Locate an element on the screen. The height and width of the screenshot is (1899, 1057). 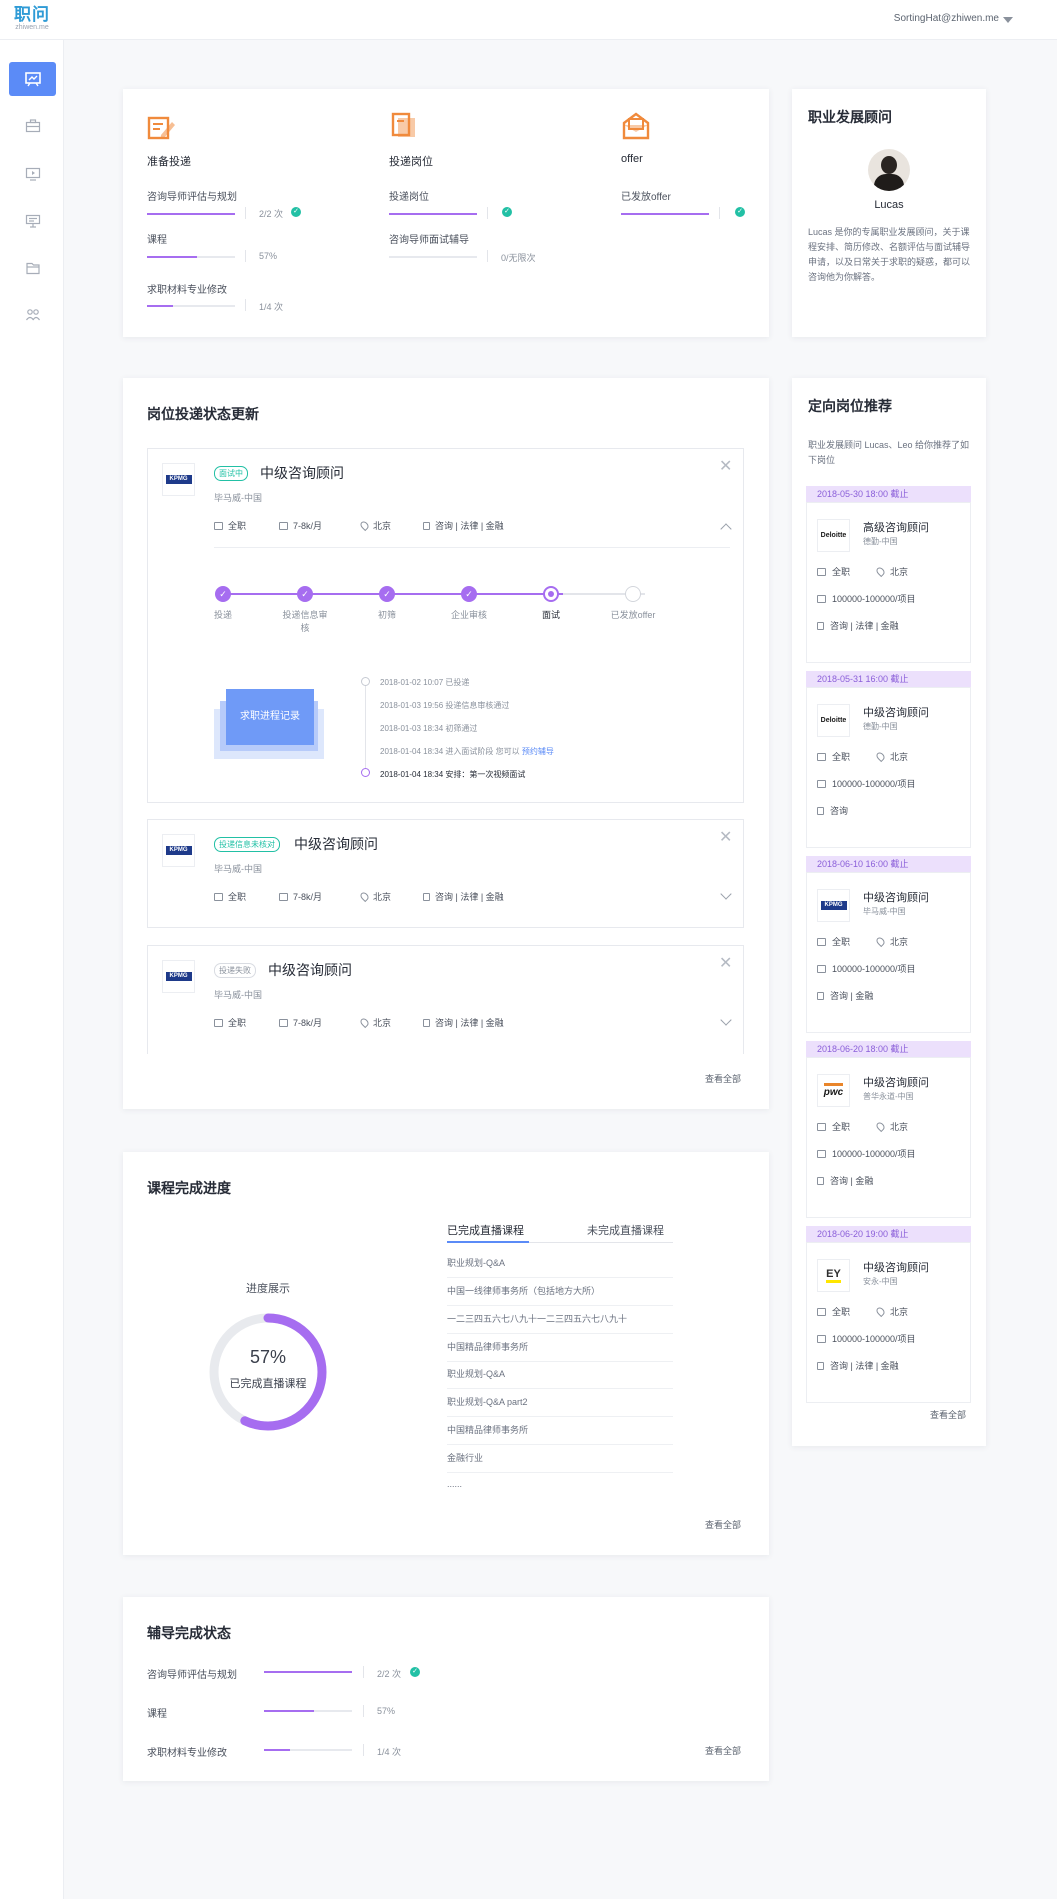
sidebar is located at coordinates (32, 969).